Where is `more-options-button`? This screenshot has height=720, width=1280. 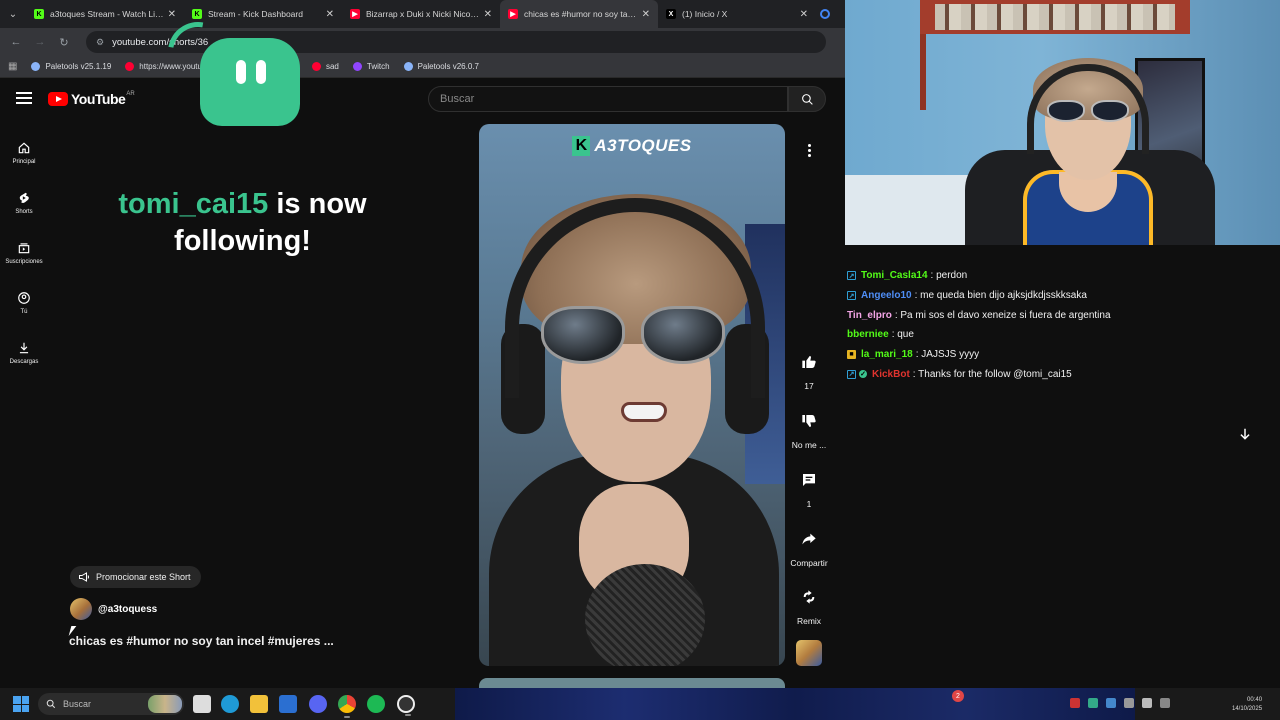
more-options-button is located at coordinates (809, 150).